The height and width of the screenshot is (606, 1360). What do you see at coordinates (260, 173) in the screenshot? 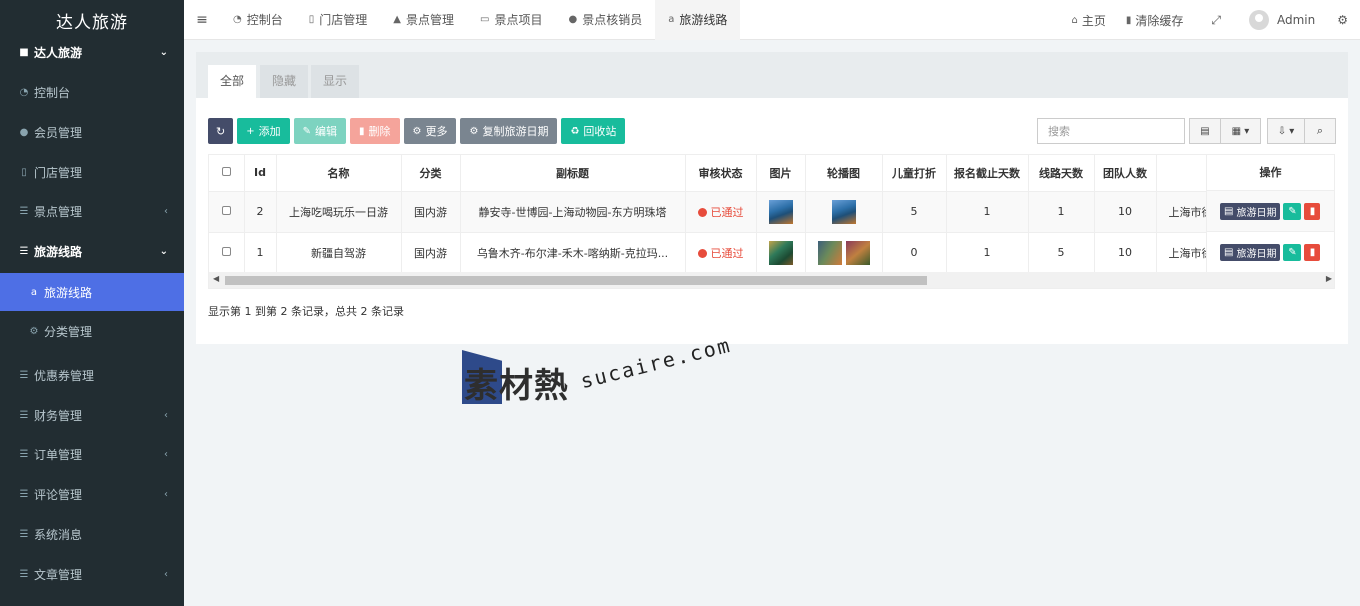
I see `col-id: Id` at bounding box center [260, 173].